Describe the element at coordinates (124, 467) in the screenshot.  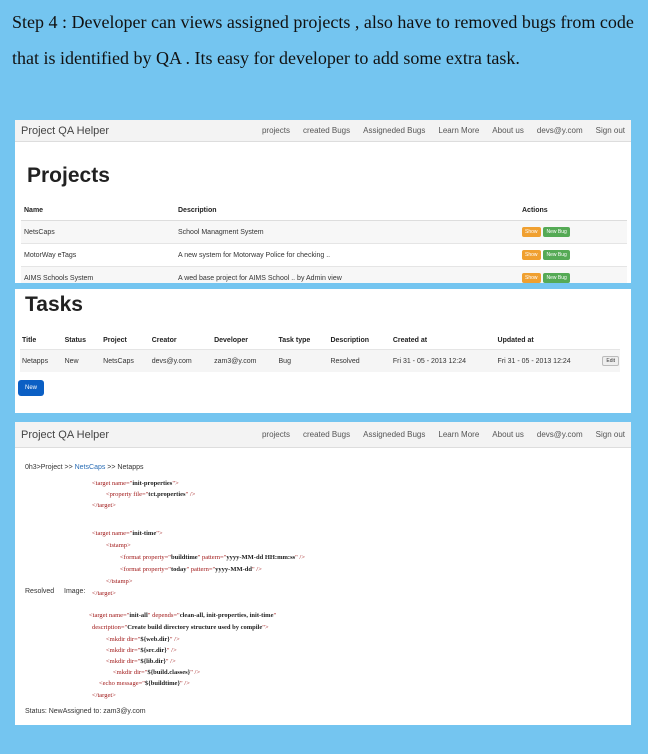
I see `breadcrumb-suffix: >> Netapps` at that location.